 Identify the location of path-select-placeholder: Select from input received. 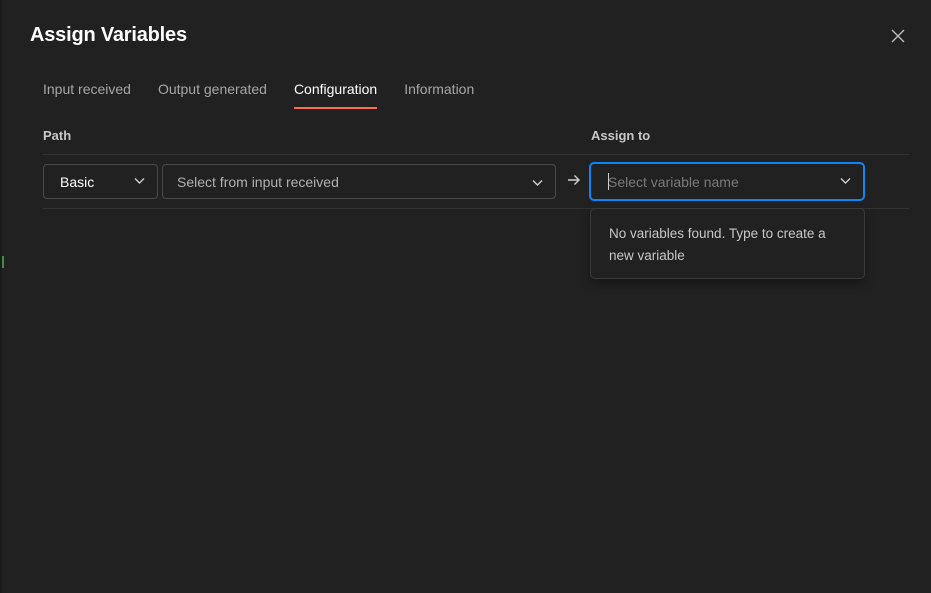
(258, 181).